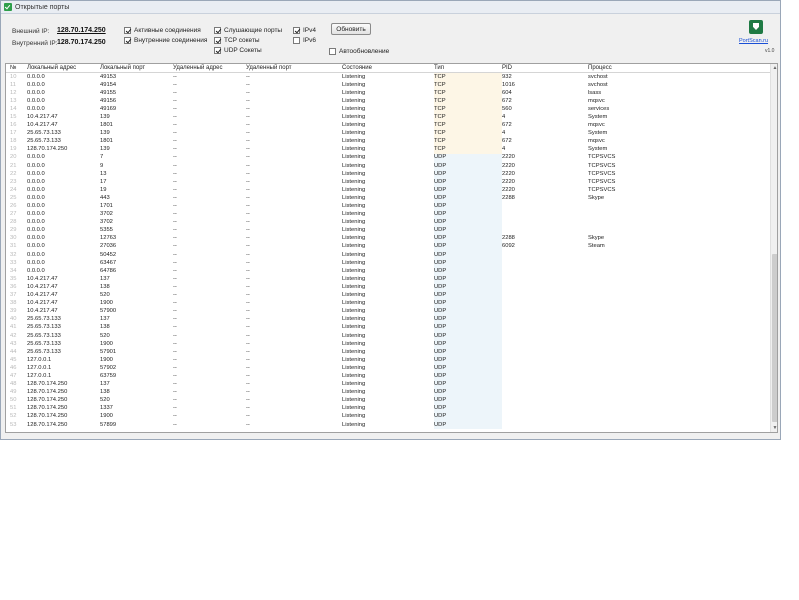 The image size is (799, 600). I want to click on col-local-port-header: Локальный порт, so click(122, 68).